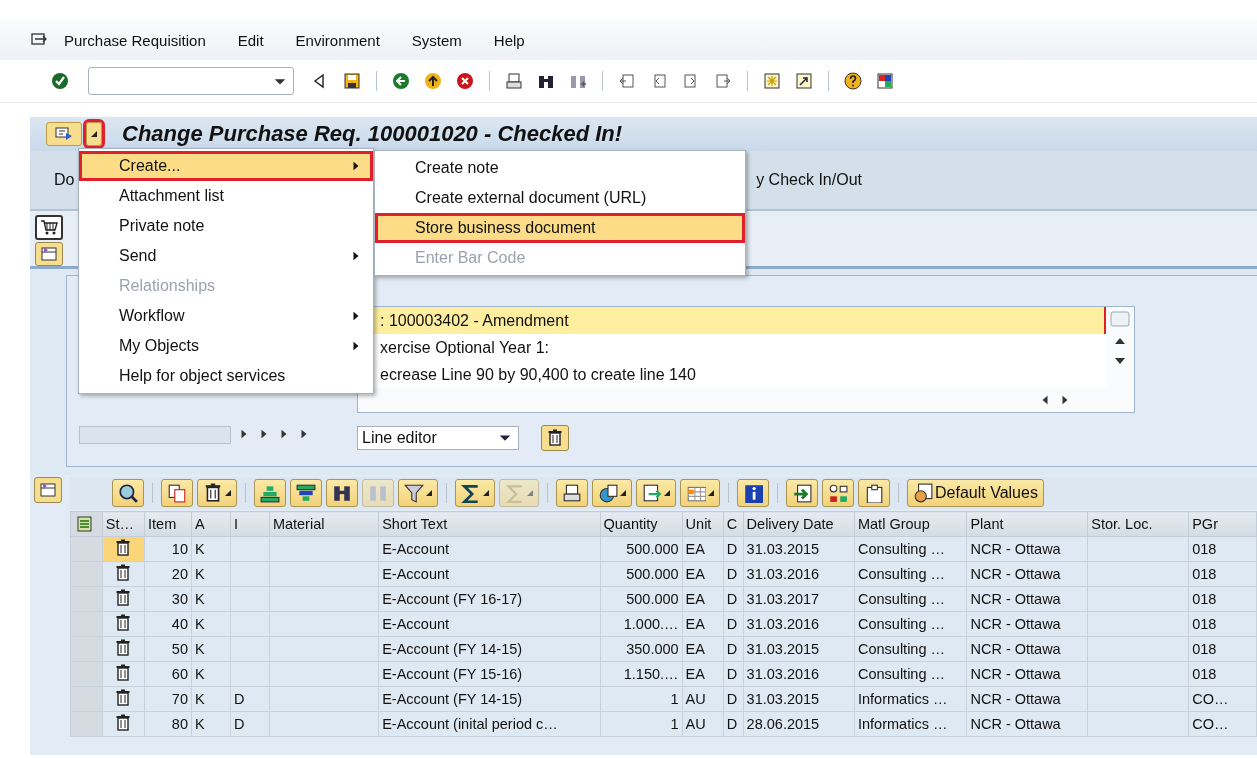 Image resolution: width=1257 pixels, height=758 pixels. What do you see at coordinates (641, 524) in the screenshot?
I see `column-header: Quantity` at bounding box center [641, 524].